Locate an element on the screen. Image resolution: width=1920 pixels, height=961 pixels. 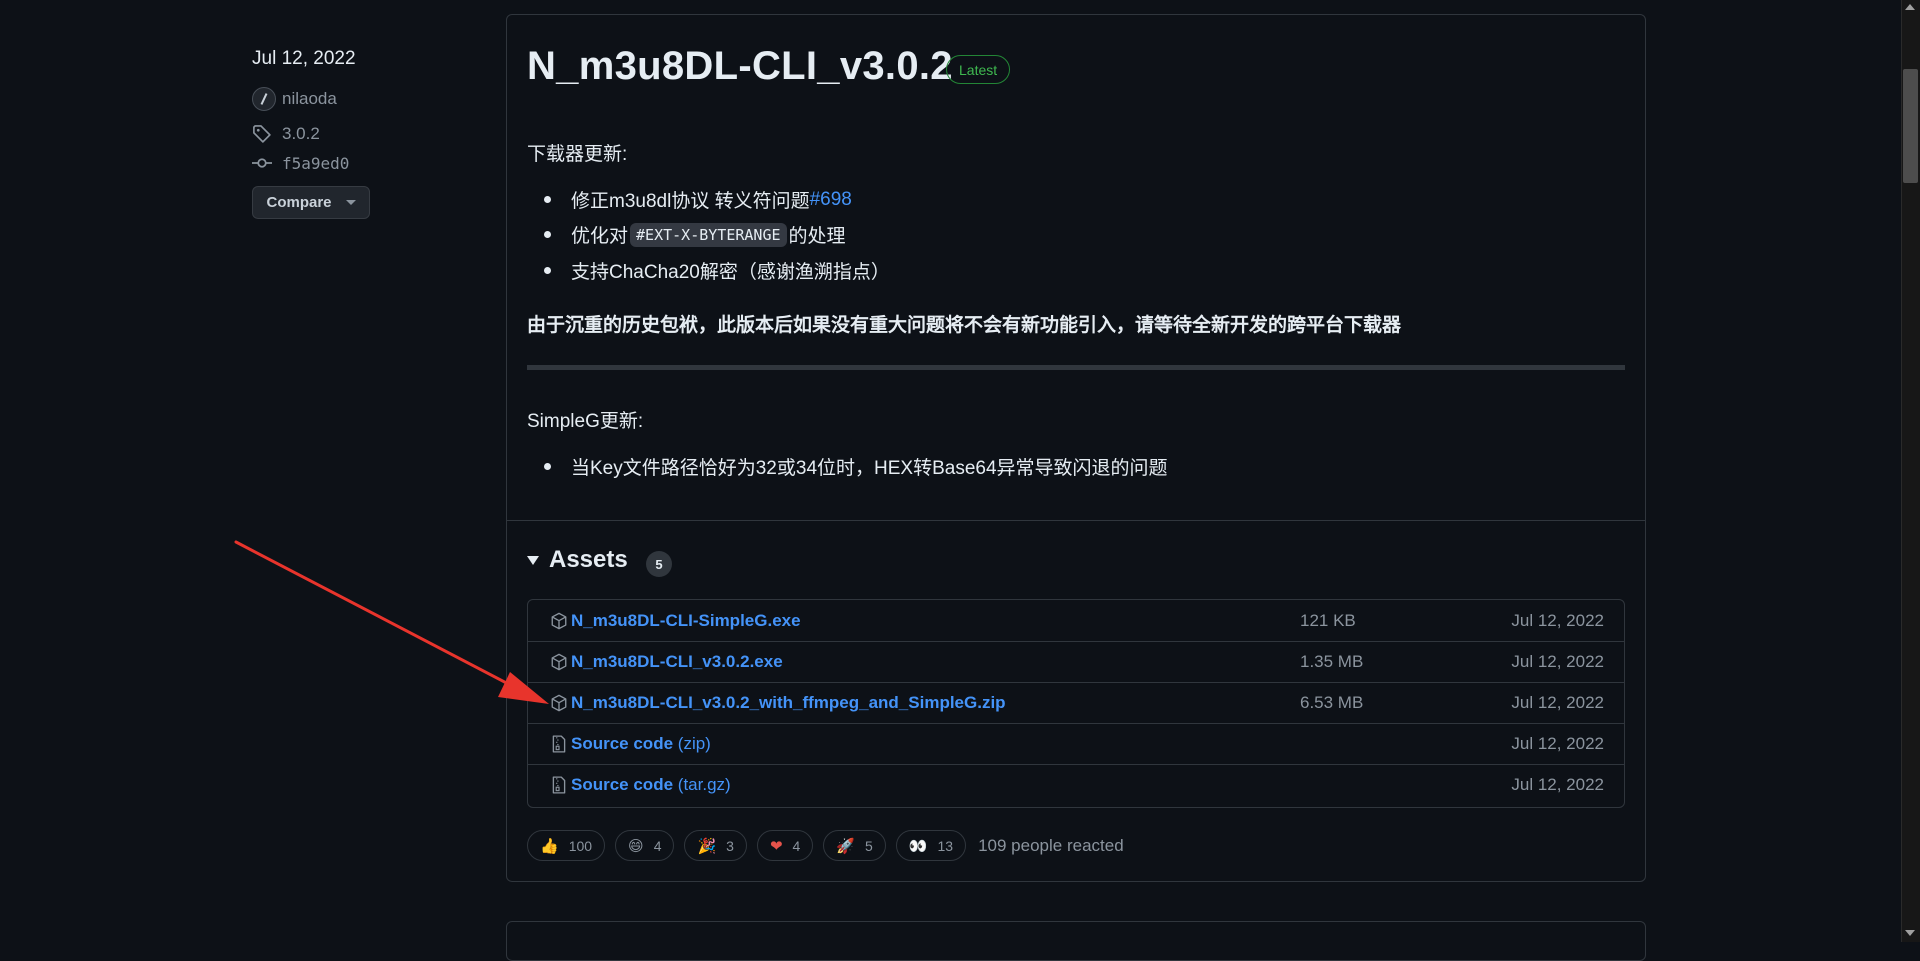
asset-link: N_m3u8DL-CLI-SimpleG.exe is located at coordinates (686, 621).